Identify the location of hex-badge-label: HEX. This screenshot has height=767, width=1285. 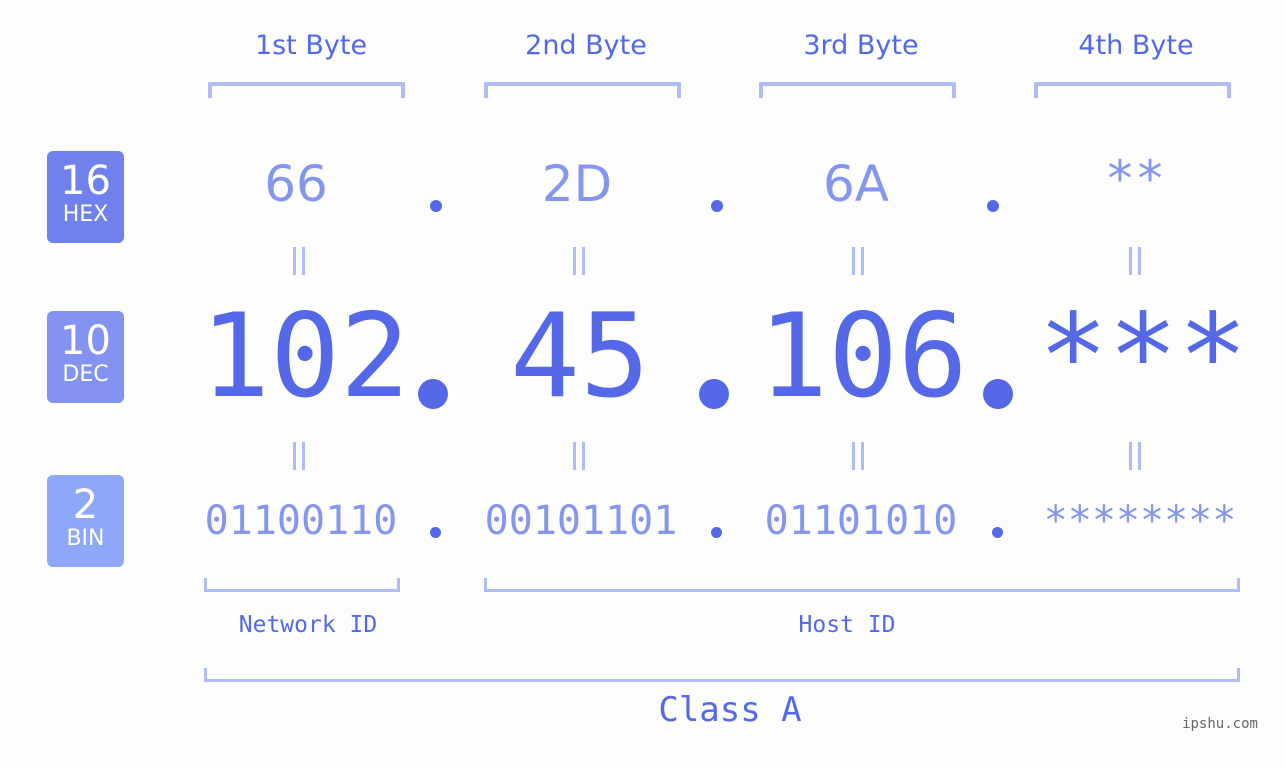
(85, 214).